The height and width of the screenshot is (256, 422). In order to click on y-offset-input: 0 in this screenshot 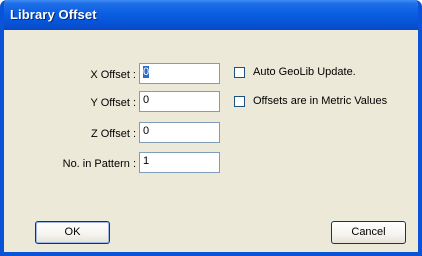, I will do `click(179, 101)`.